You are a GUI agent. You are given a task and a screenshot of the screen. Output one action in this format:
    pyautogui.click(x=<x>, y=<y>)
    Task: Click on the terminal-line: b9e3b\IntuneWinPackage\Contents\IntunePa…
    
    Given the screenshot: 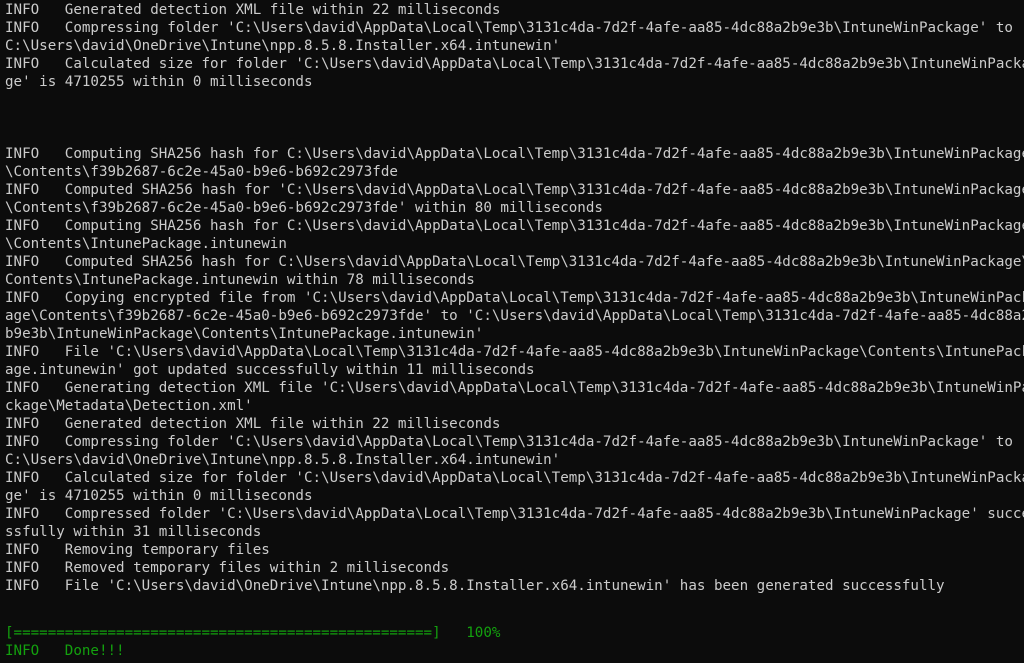 What is the action you would take?
    pyautogui.click(x=244, y=334)
    